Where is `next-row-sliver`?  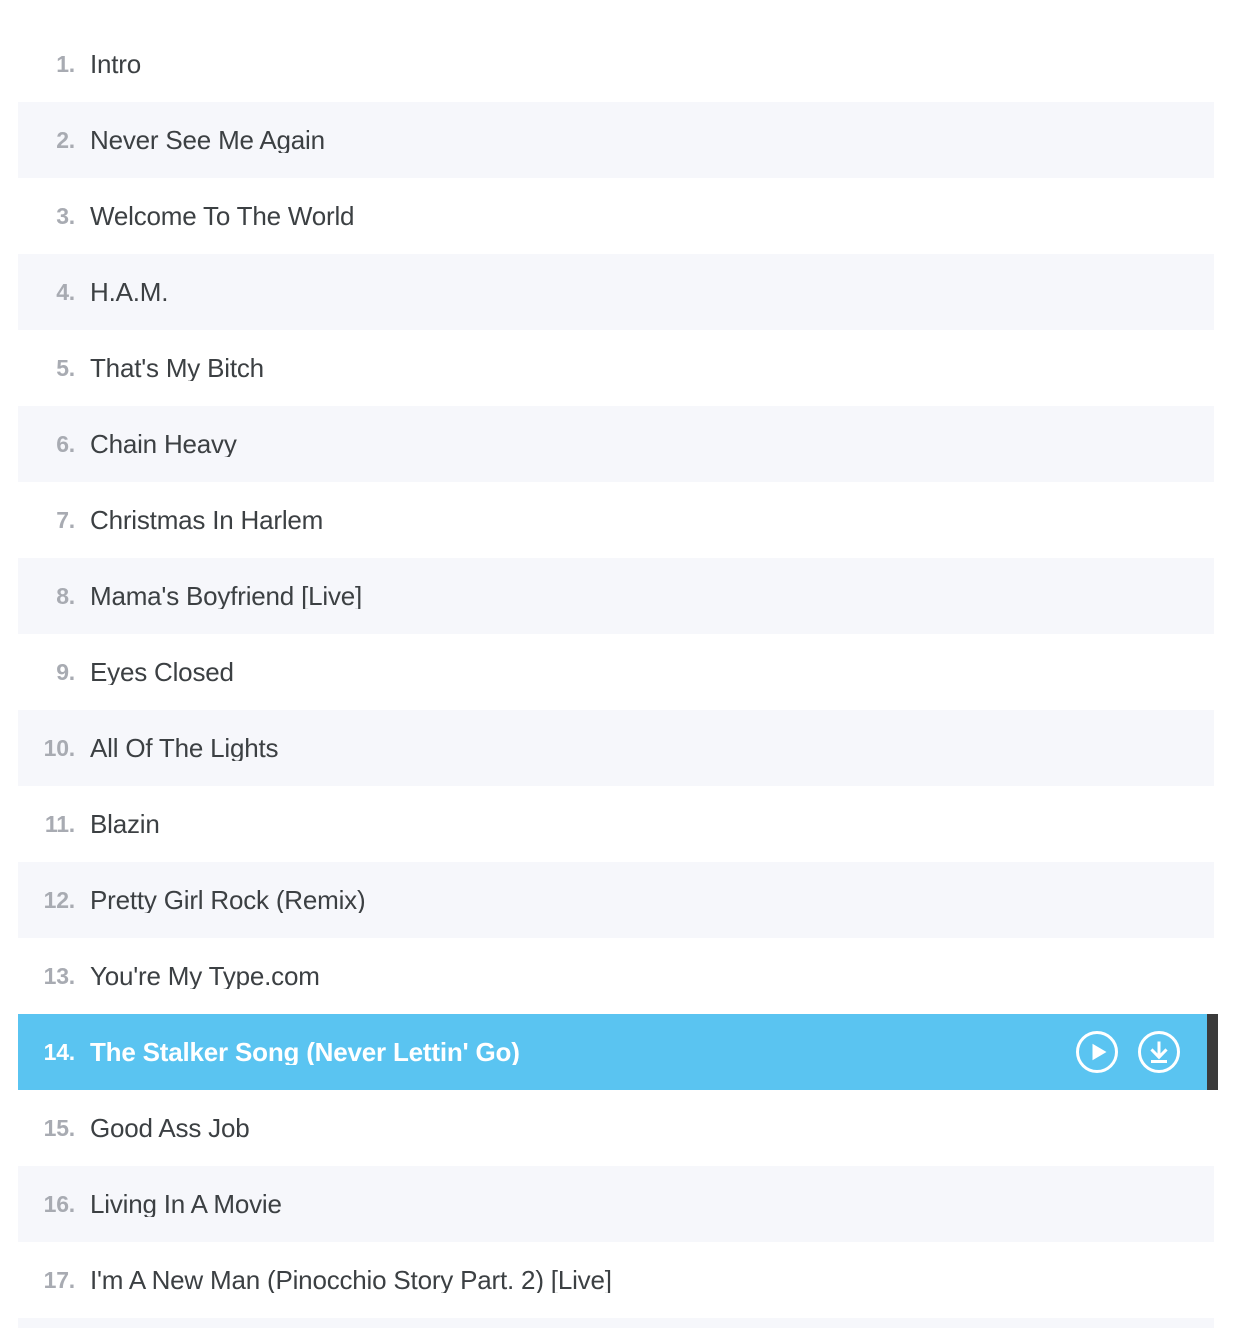 next-row-sliver is located at coordinates (616, 1323).